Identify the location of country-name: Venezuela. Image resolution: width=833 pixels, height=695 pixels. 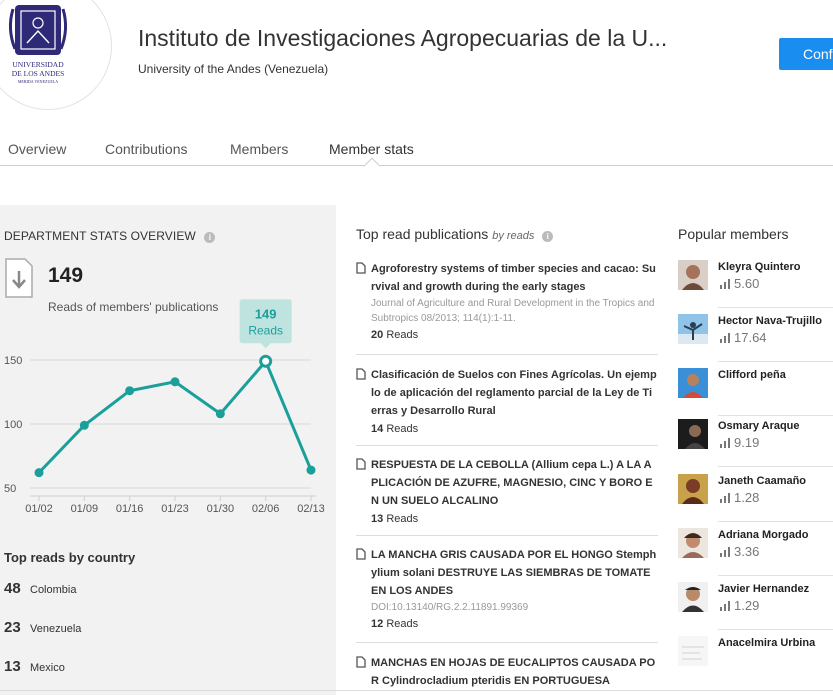
(55, 629).